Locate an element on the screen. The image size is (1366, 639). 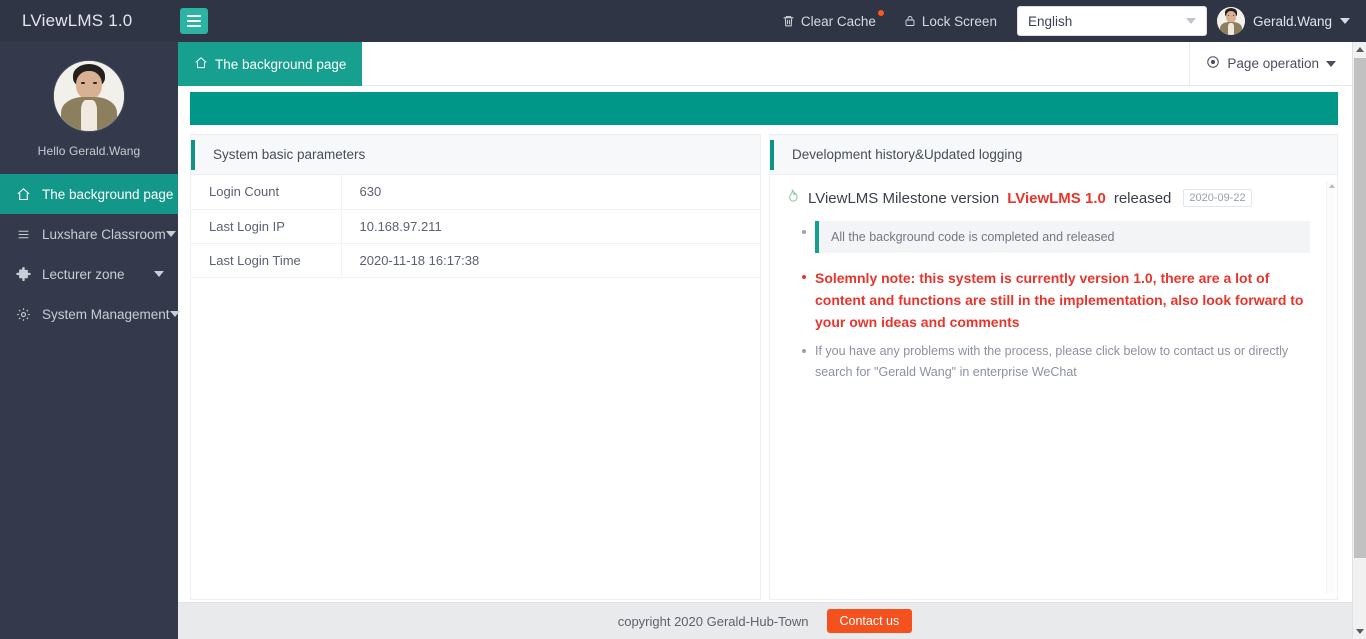
sidebar-item-system-management: System Management is located at coordinates (90, 314).